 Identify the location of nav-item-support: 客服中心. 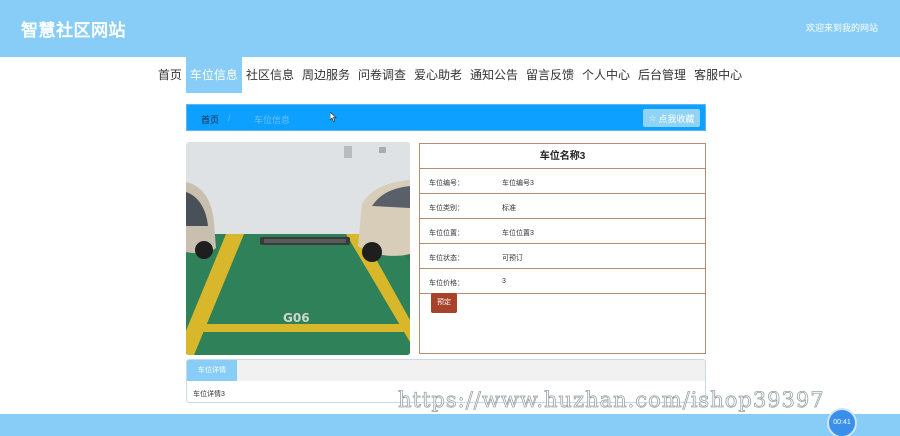
(718, 75).